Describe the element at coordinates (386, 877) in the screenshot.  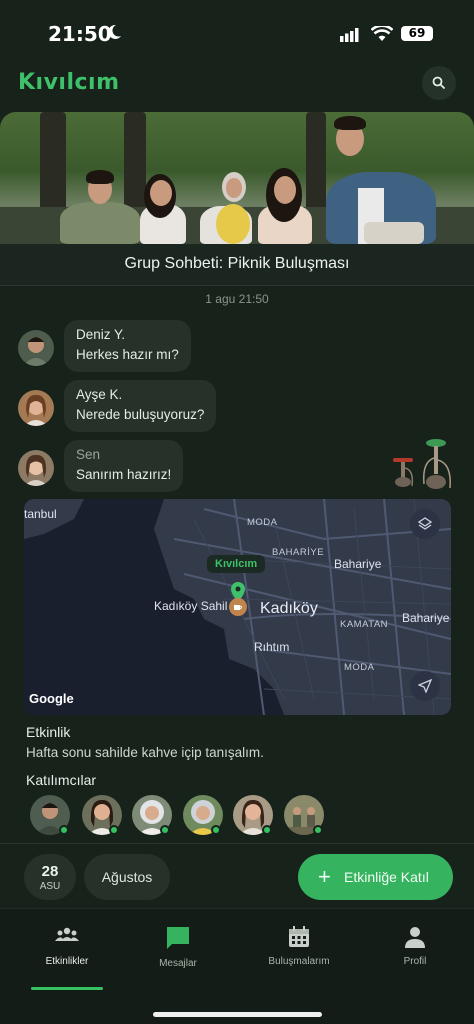
I see `join-event-label: Etkinliğe Katıl` at that location.